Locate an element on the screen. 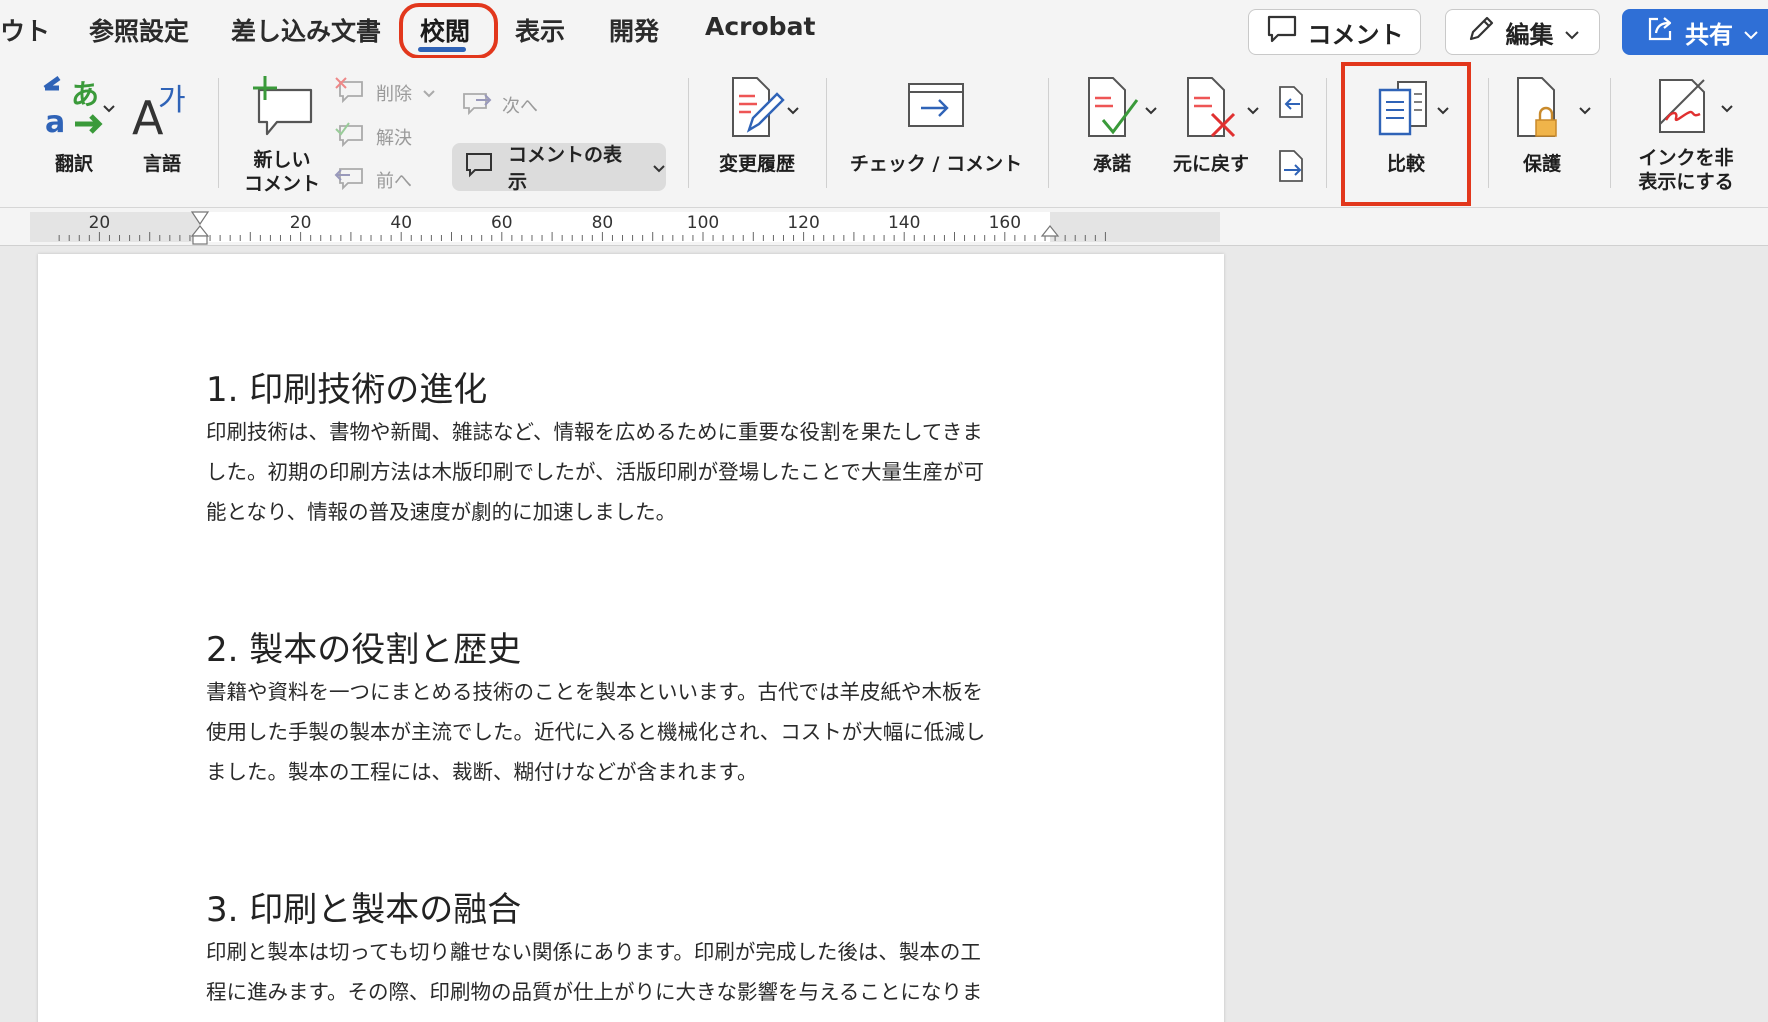 This screenshot has width=1768, height=1022. ruler-label: 80 is located at coordinates (603, 223).